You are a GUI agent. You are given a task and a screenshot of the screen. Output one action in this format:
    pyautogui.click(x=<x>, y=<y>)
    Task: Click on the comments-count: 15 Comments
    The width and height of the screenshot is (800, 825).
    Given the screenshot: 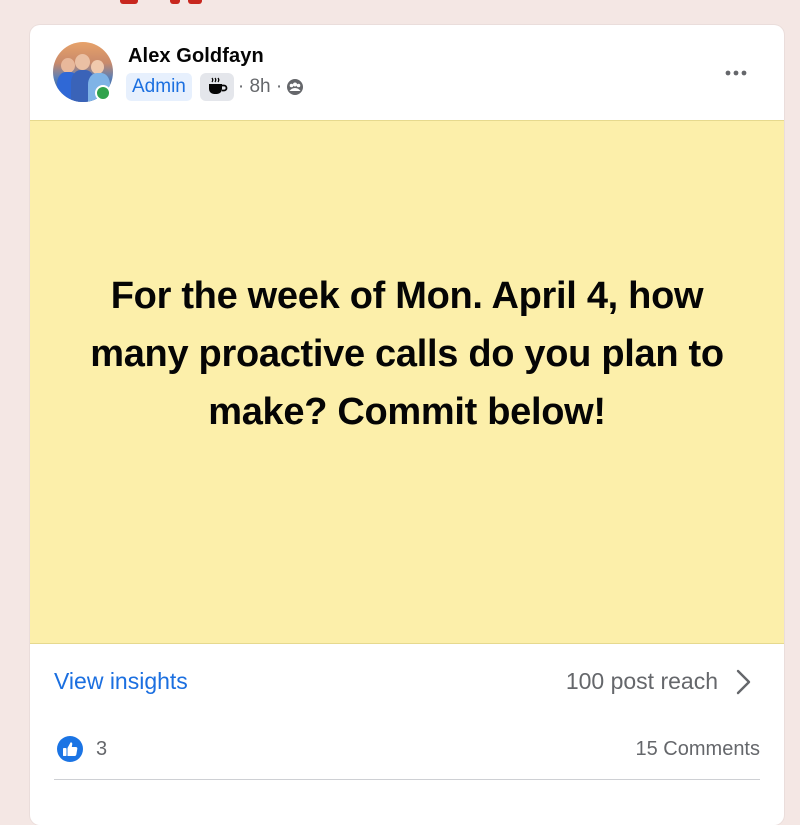 What is the action you would take?
    pyautogui.click(x=698, y=749)
    